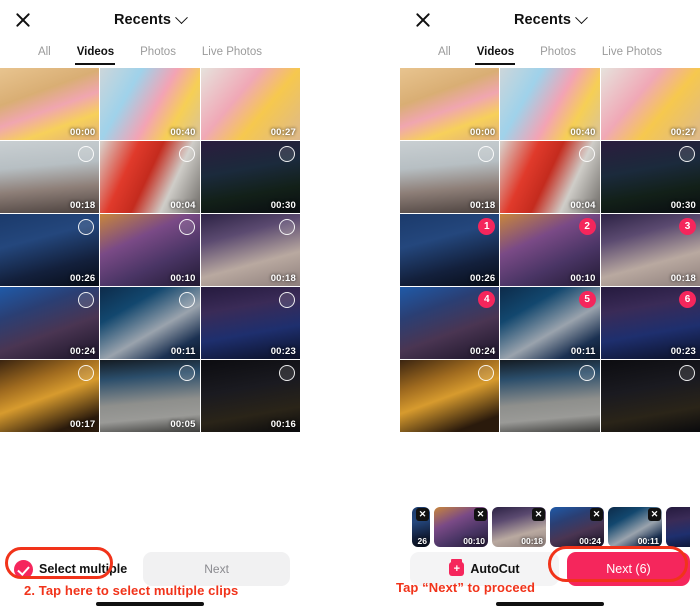  What do you see at coordinates (474, 541) in the screenshot?
I see `filmstrip-duration-label: 00:10` at bounding box center [474, 541].